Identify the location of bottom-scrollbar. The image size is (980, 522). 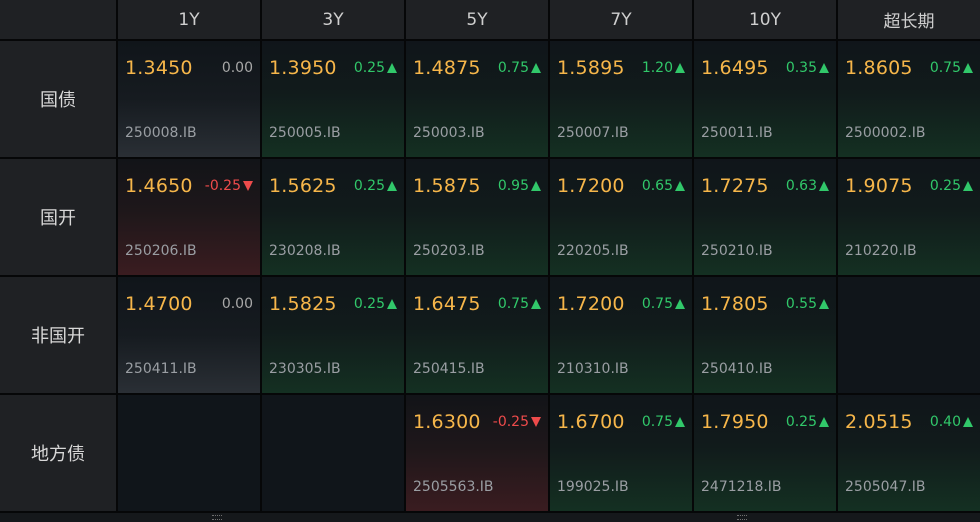
(490, 517).